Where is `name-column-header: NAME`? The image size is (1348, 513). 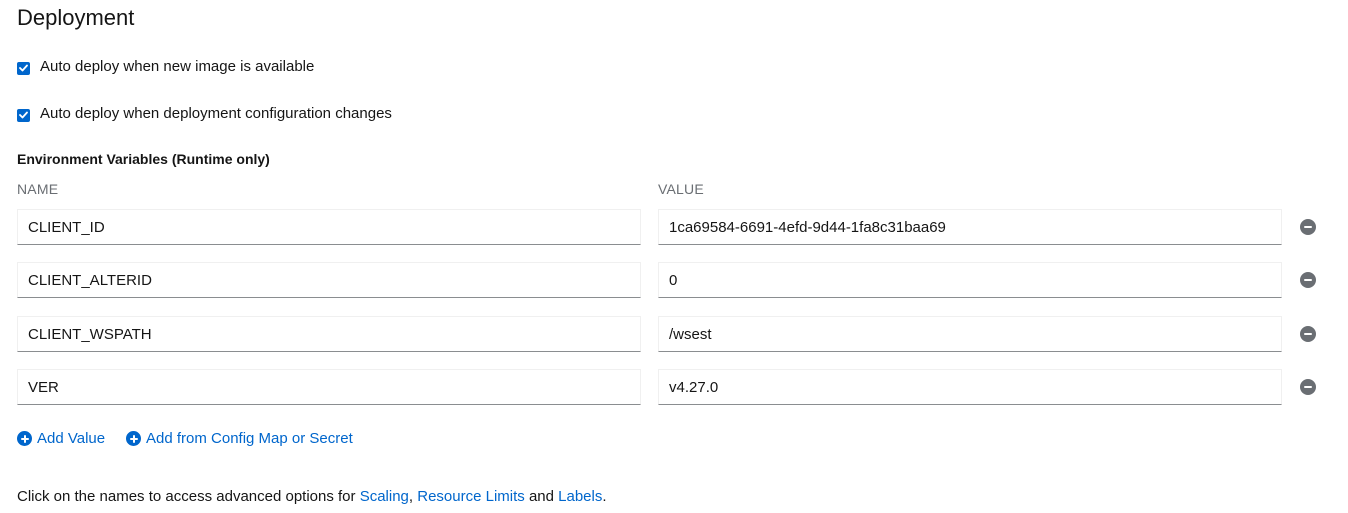 name-column-header: NAME is located at coordinates (38, 189).